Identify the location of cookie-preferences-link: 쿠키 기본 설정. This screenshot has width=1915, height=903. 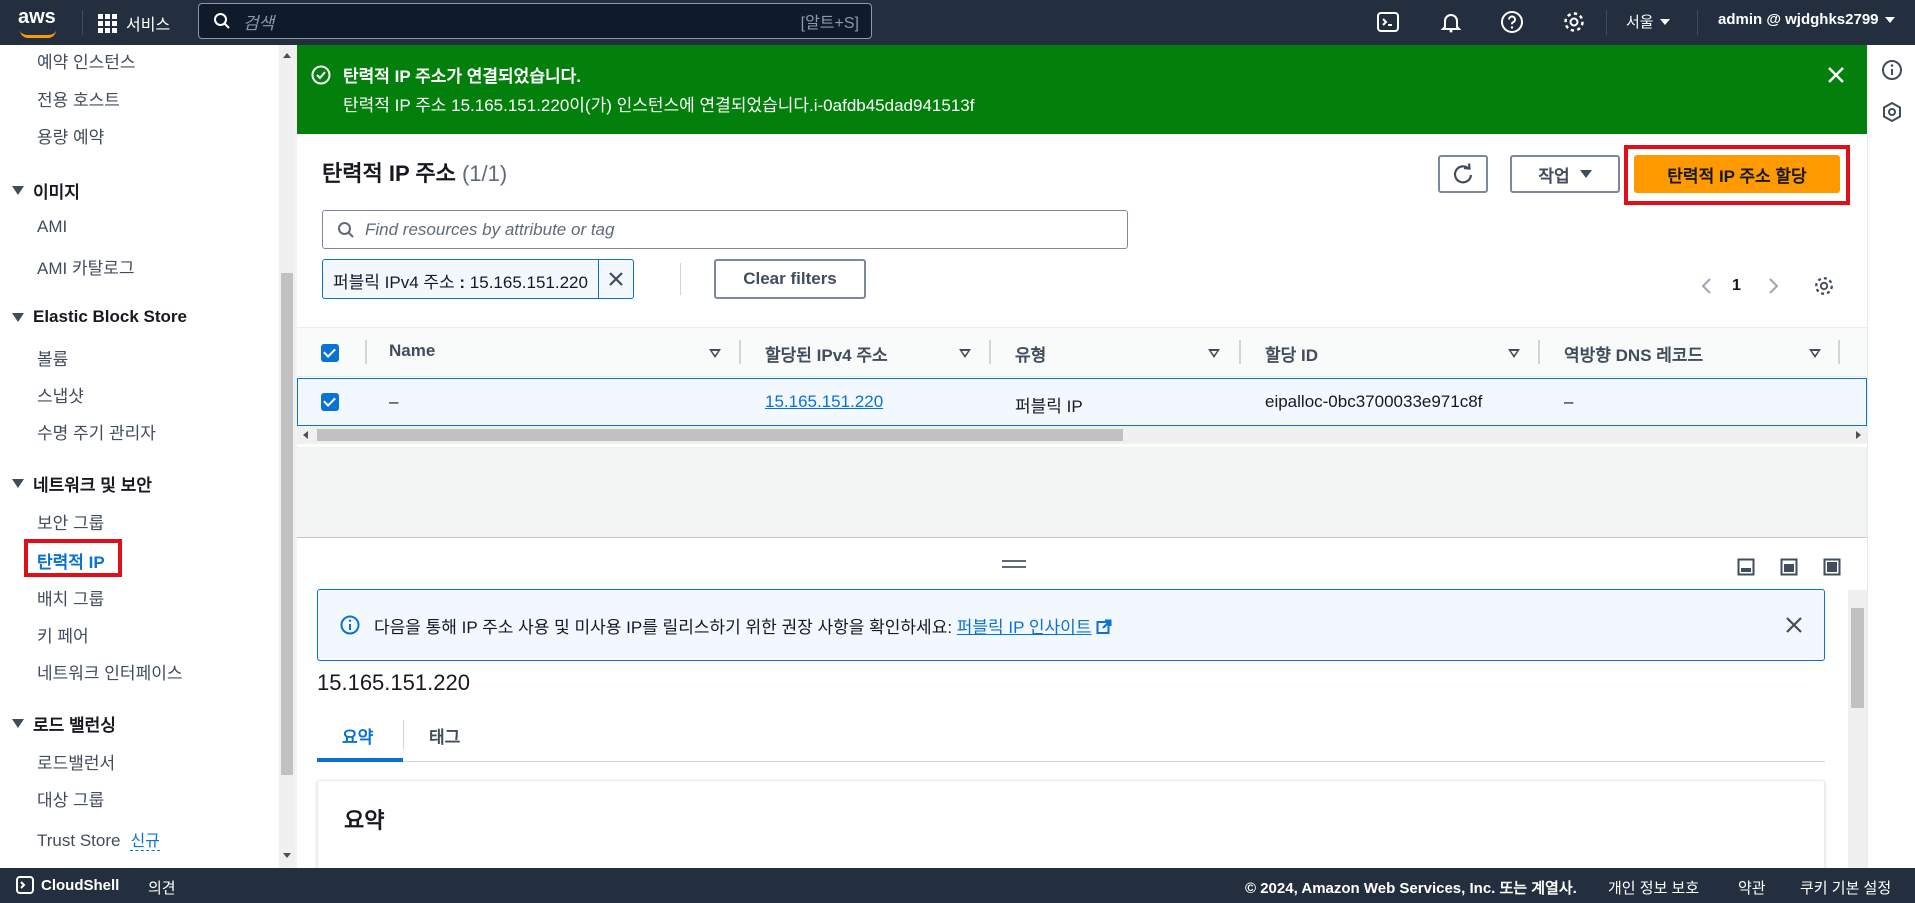
(1845, 887).